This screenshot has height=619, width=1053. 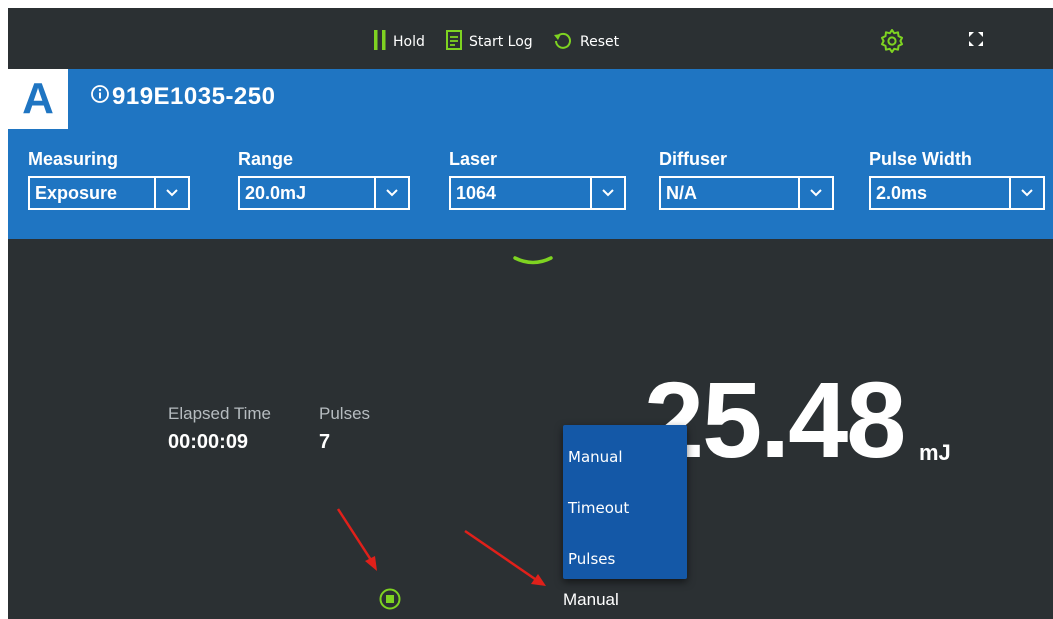 What do you see at coordinates (935, 452) in the screenshot?
I see `reading-unit: mJ` at bounding box center [935, 452].